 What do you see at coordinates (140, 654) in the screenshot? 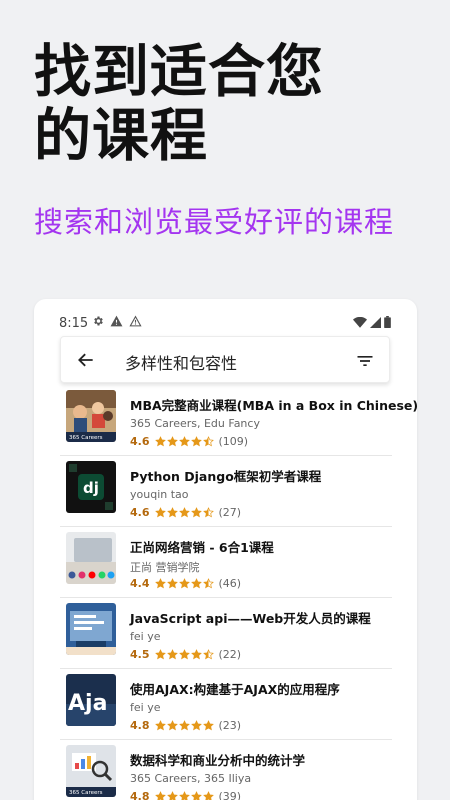
I see `rating-value: 4.5` at bounding box center [140, 654].